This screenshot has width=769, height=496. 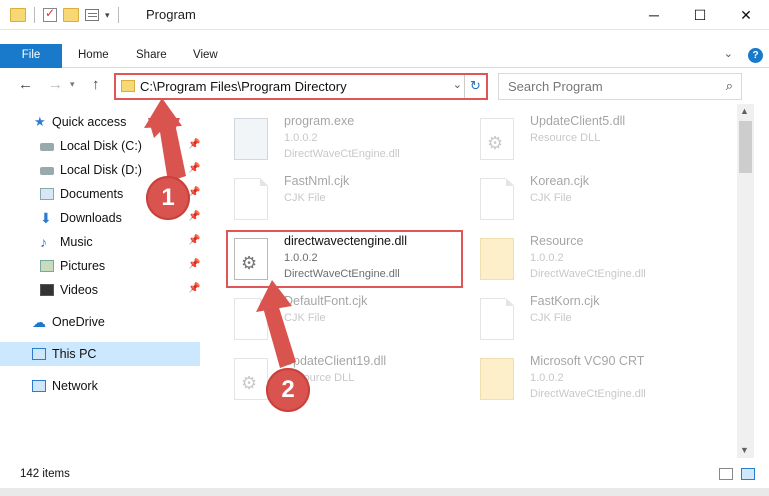 I want to click on chevron-down-icon: ⌄, so click(x=728, y=53).